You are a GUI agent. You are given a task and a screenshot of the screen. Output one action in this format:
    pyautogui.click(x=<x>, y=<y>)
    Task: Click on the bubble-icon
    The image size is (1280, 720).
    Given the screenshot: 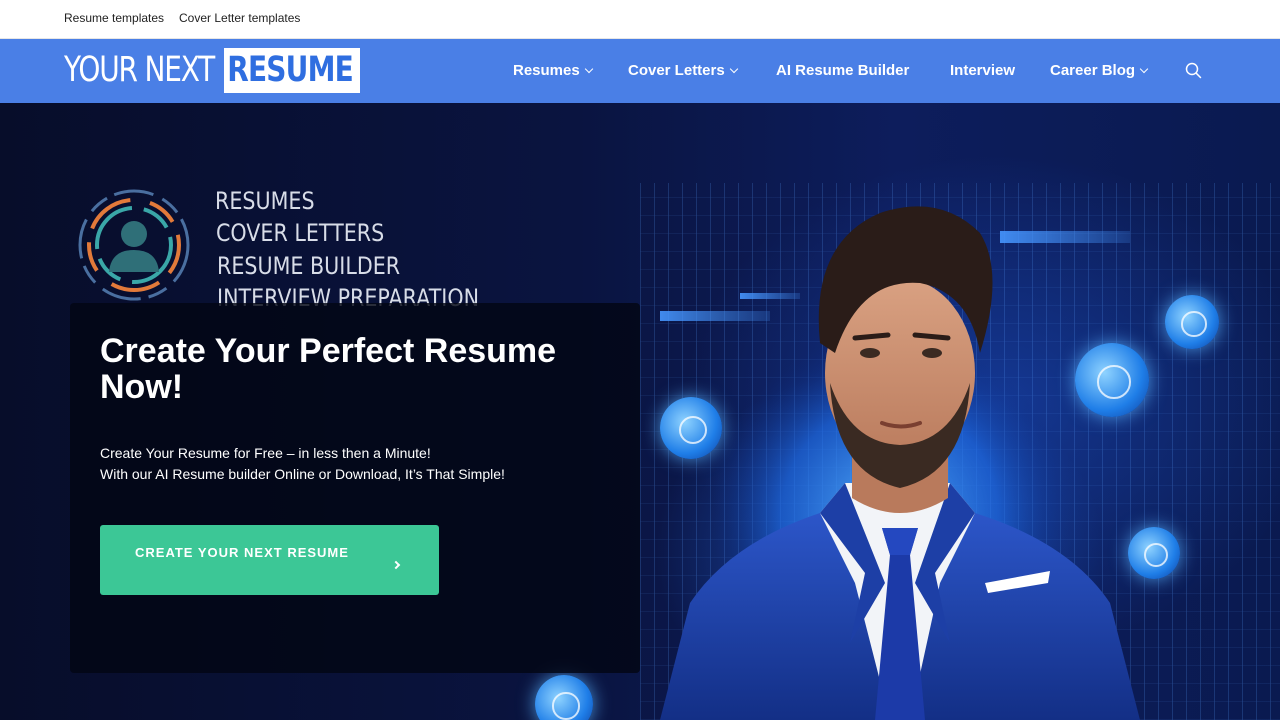 What is the action you would take?
    pyautogui.click(x=564, y=697)
    